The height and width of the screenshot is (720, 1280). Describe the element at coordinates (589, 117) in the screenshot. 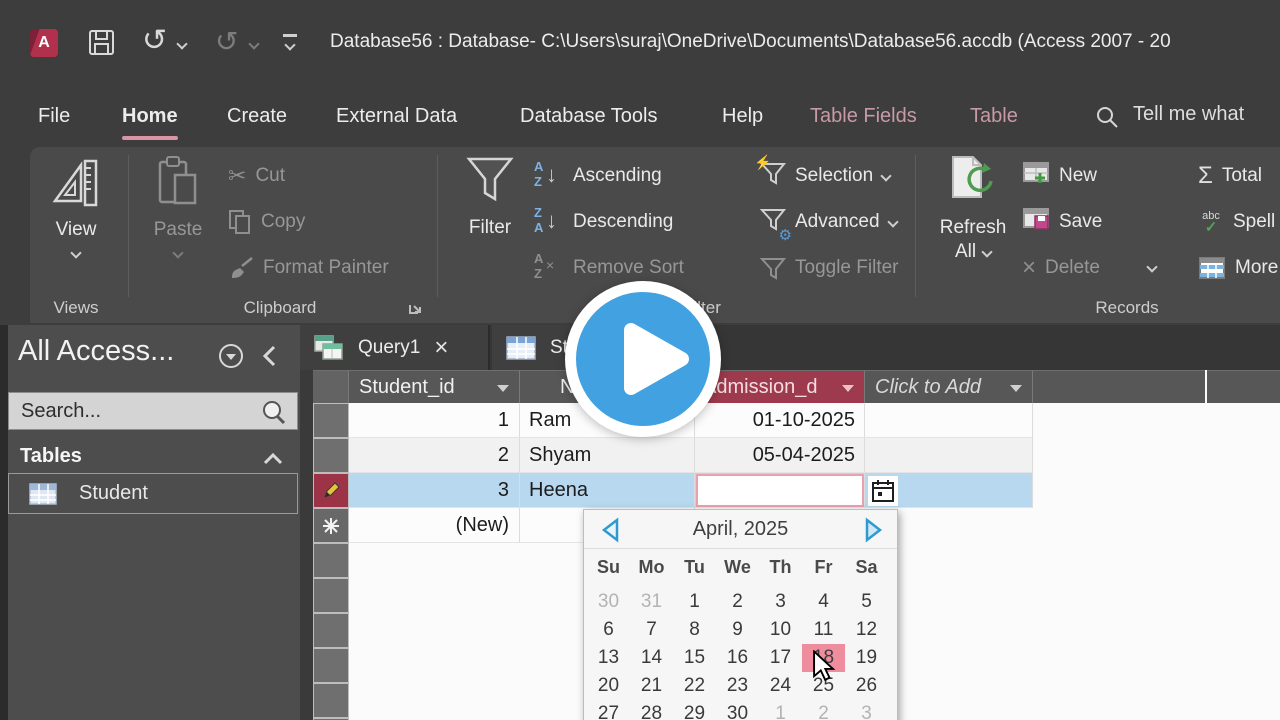

I see `tab-database-tools: Database Tools` at that location.